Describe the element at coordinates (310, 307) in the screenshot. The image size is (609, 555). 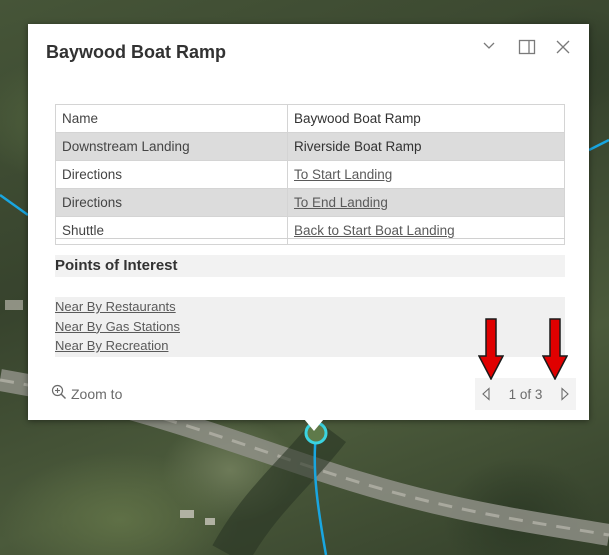
I see `poi-link-restaurants: Near By Restaurants` at that location.